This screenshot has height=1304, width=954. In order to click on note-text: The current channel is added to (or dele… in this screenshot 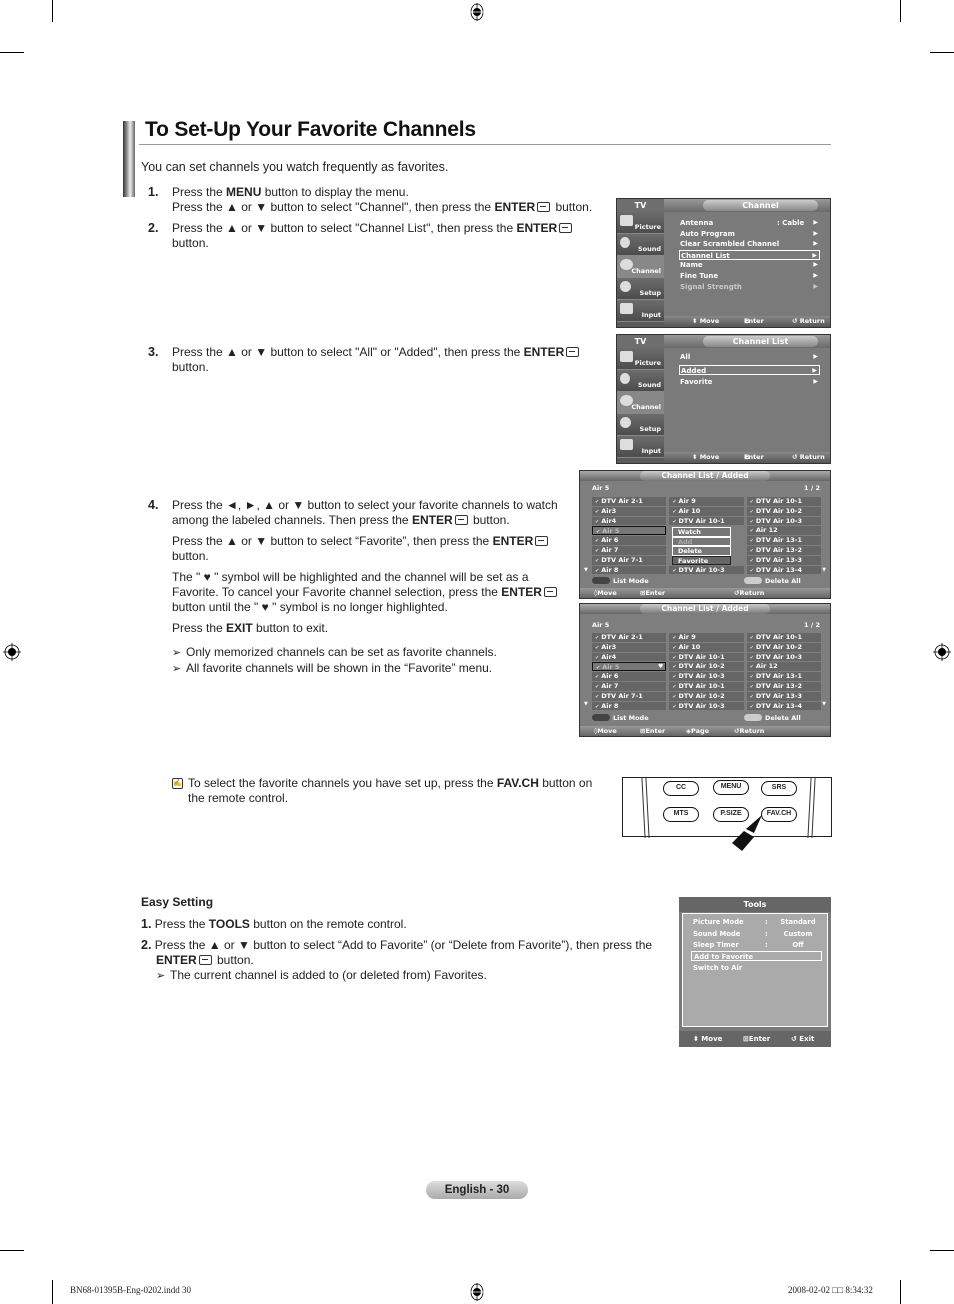, I will do `click(328, 975)`.